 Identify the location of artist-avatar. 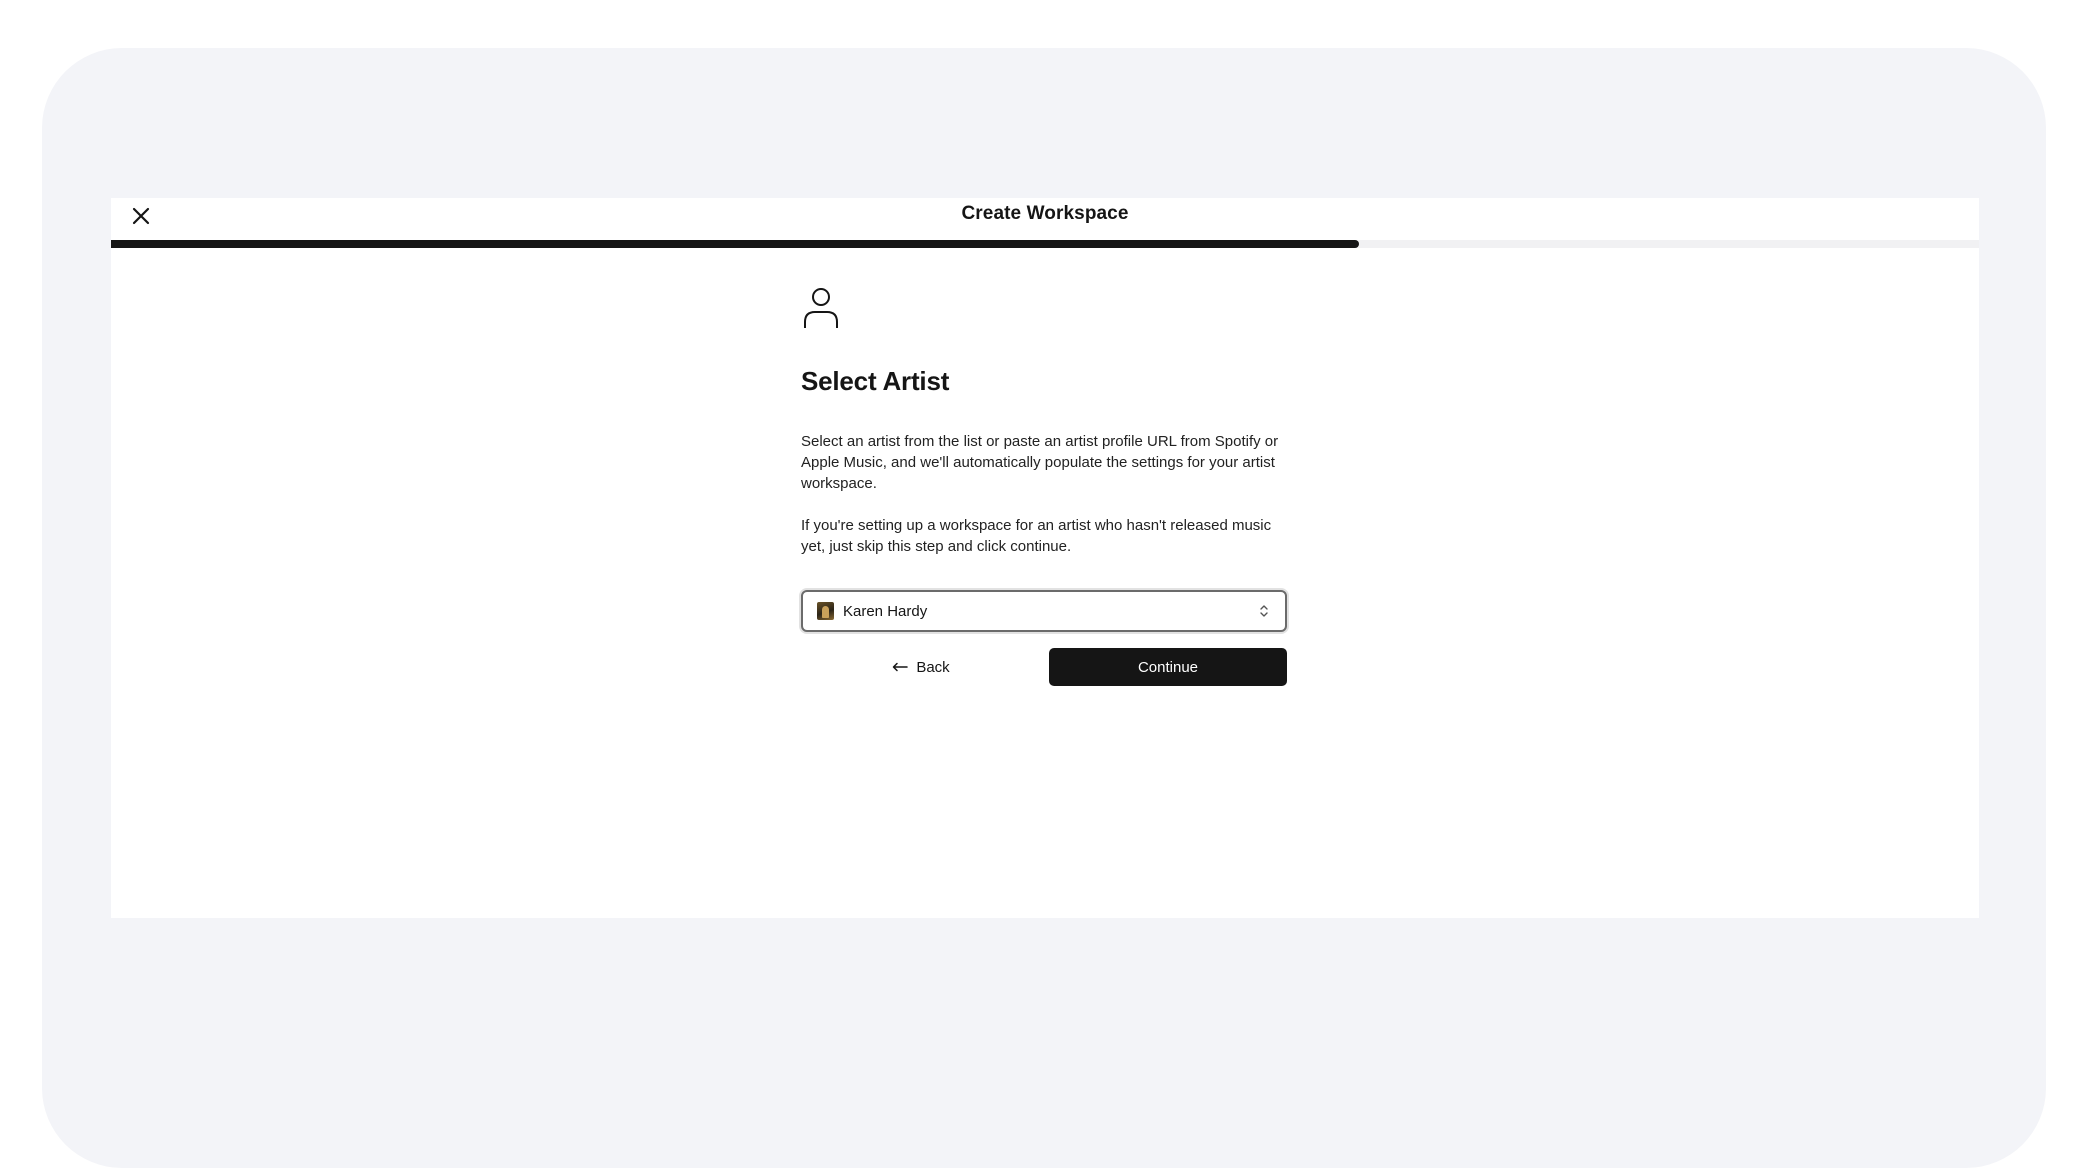
(825, 611).